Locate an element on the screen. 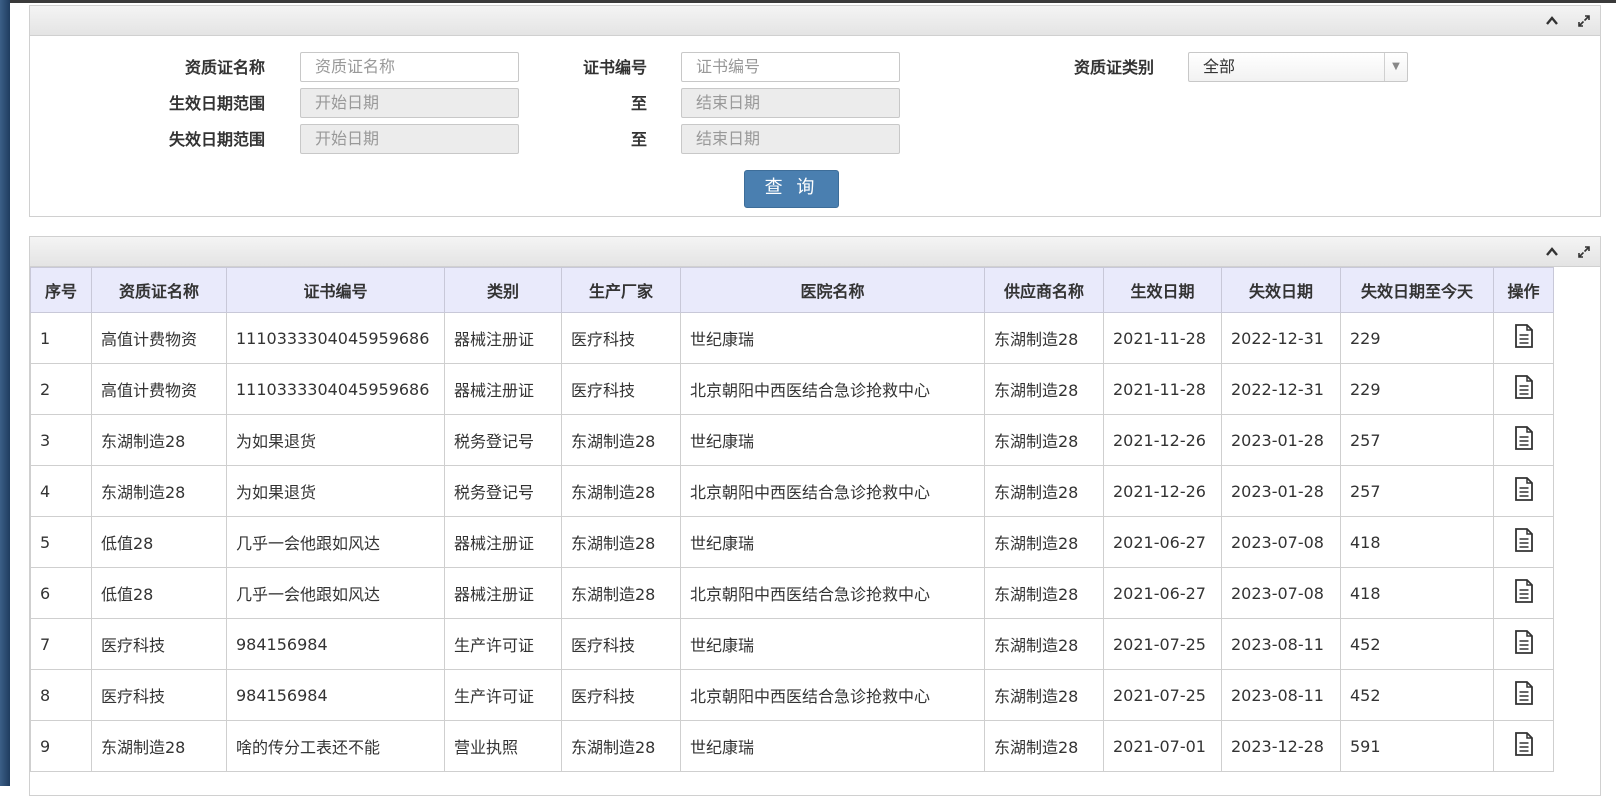  col-header: 失效日期 is located at coordinates (1281, 290).